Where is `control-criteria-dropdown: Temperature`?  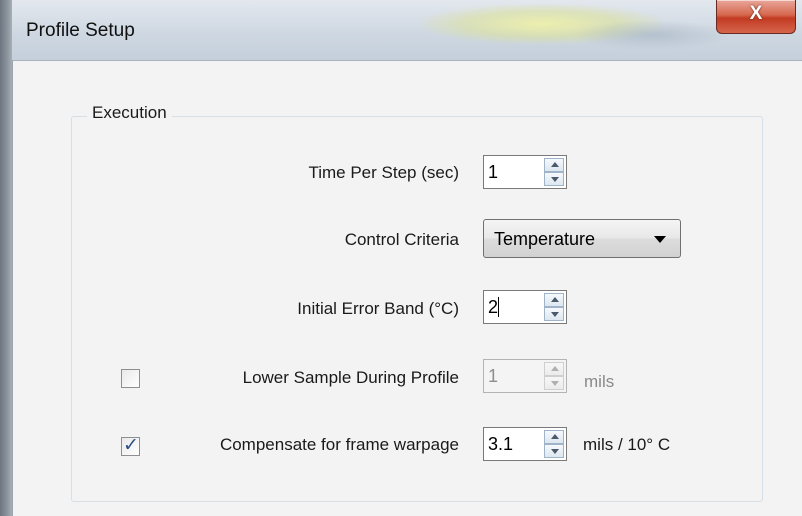 control-criteria-dropdown: Temperature is located at coordinates (582, 238).